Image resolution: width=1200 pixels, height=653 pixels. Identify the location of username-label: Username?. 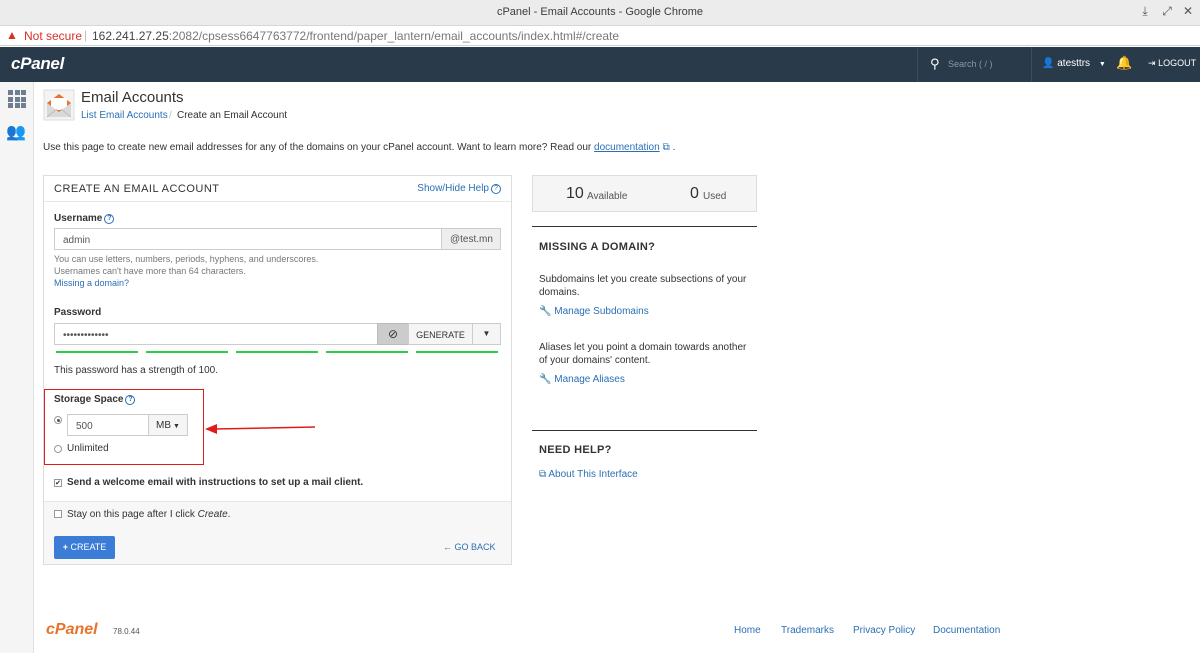
(84, 218).